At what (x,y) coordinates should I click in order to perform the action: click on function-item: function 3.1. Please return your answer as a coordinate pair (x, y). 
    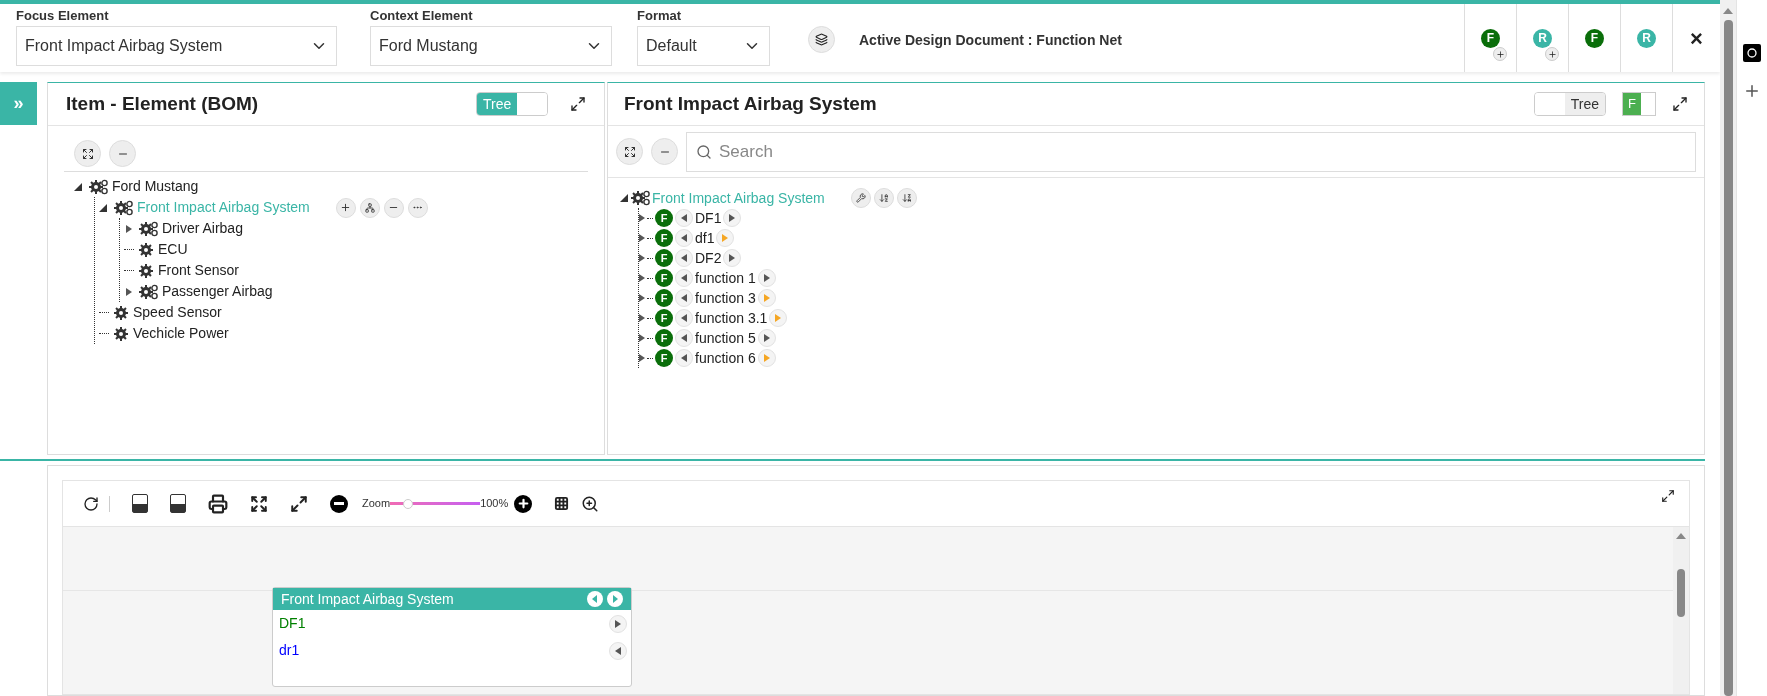
    Looking at the image, I should click on (731, 318).